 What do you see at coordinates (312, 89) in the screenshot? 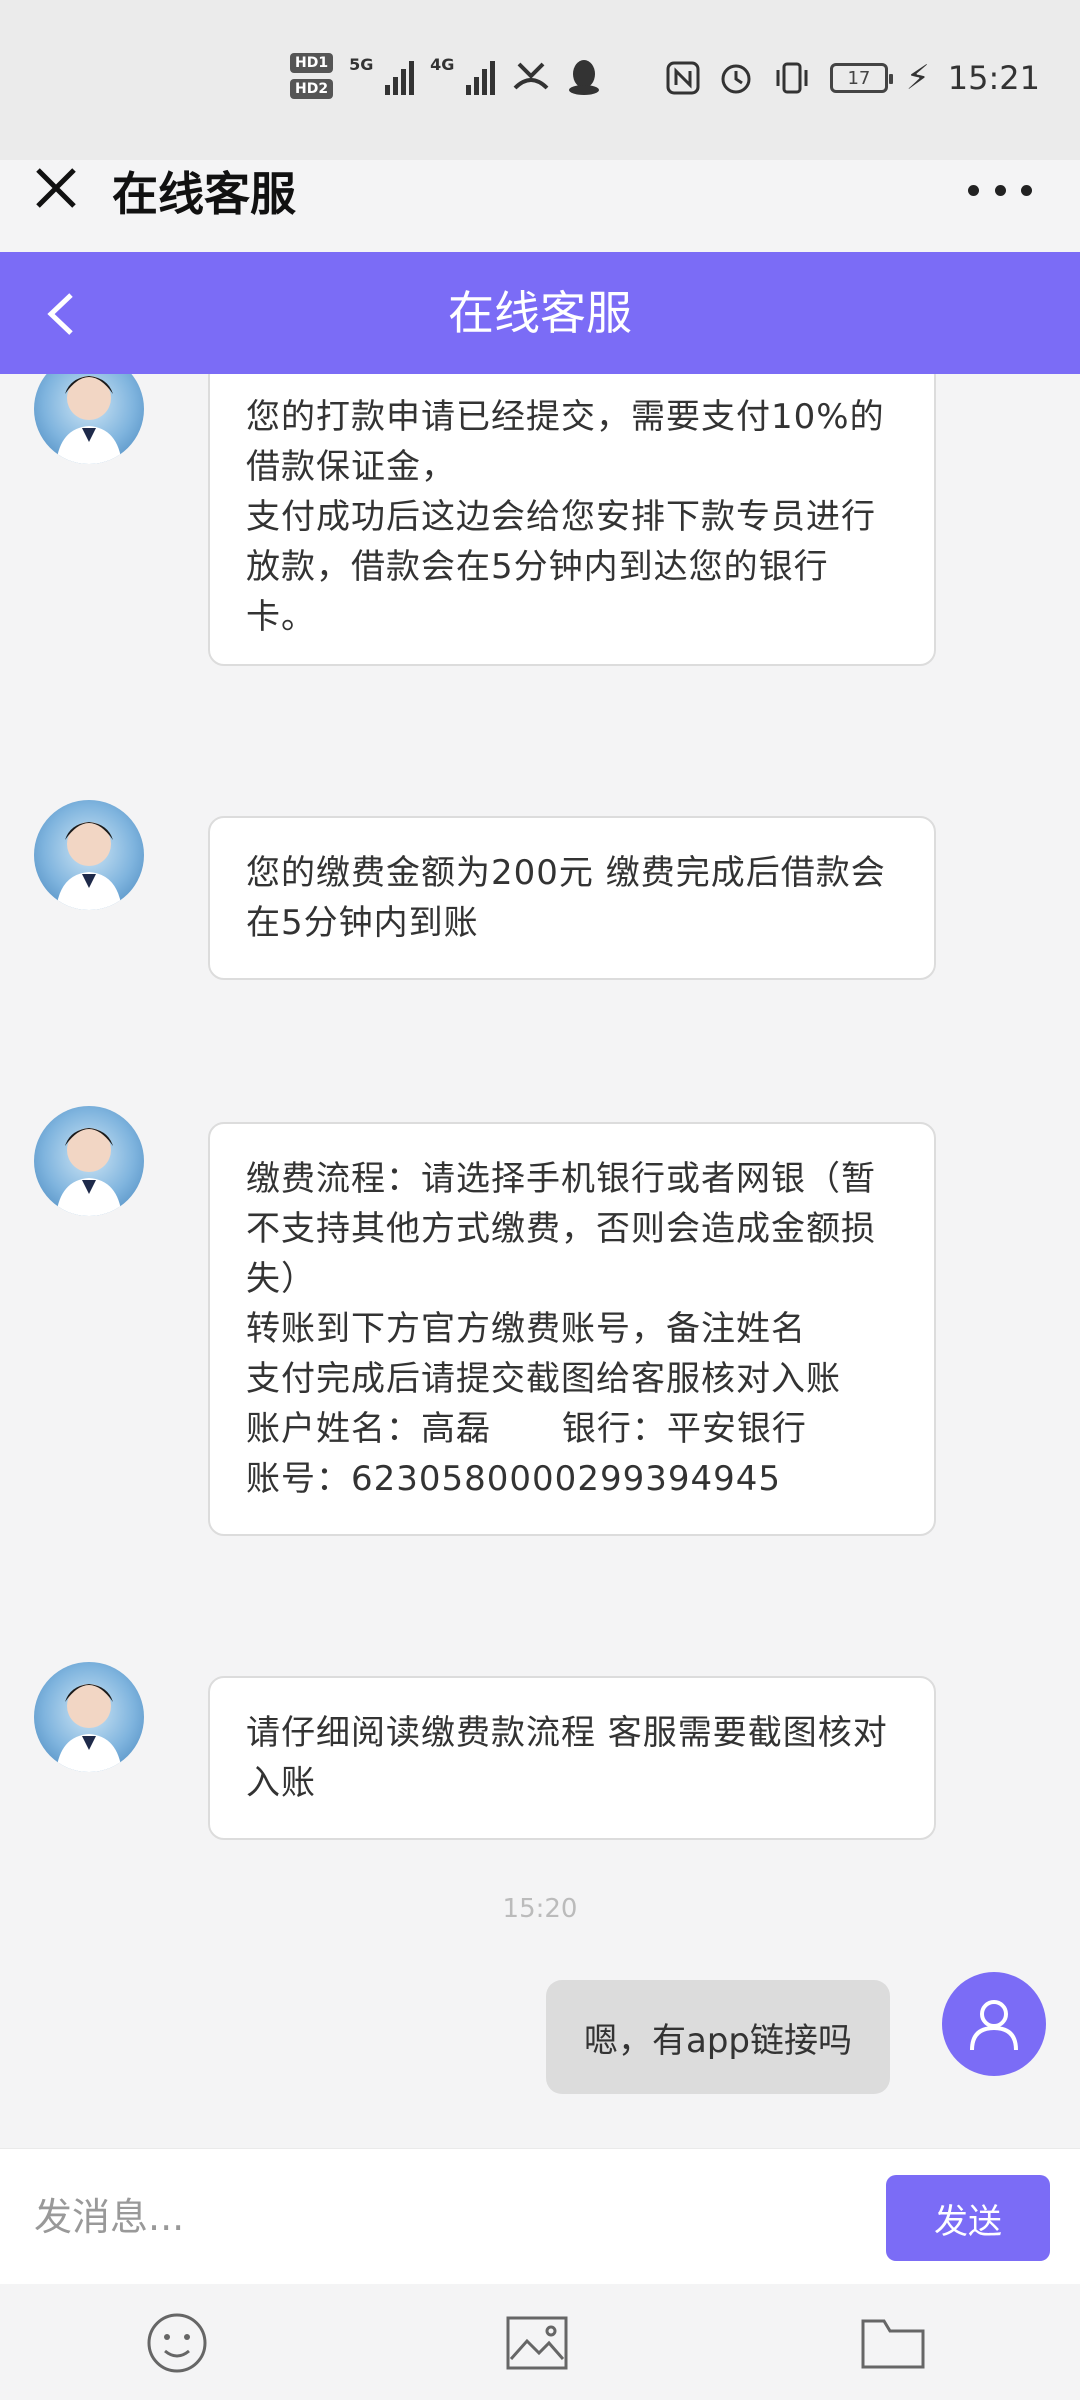
I see `hd2-badge: HD2` at bounding box center [312, 89].